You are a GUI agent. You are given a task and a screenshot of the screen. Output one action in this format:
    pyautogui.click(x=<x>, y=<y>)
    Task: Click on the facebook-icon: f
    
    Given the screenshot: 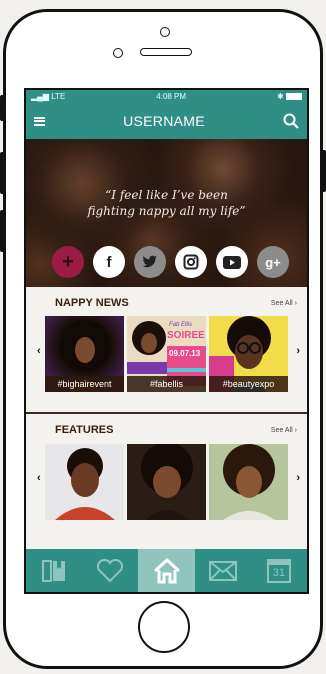 What is the action you would take?
    pyautogui.click(x=109, y=262)
    